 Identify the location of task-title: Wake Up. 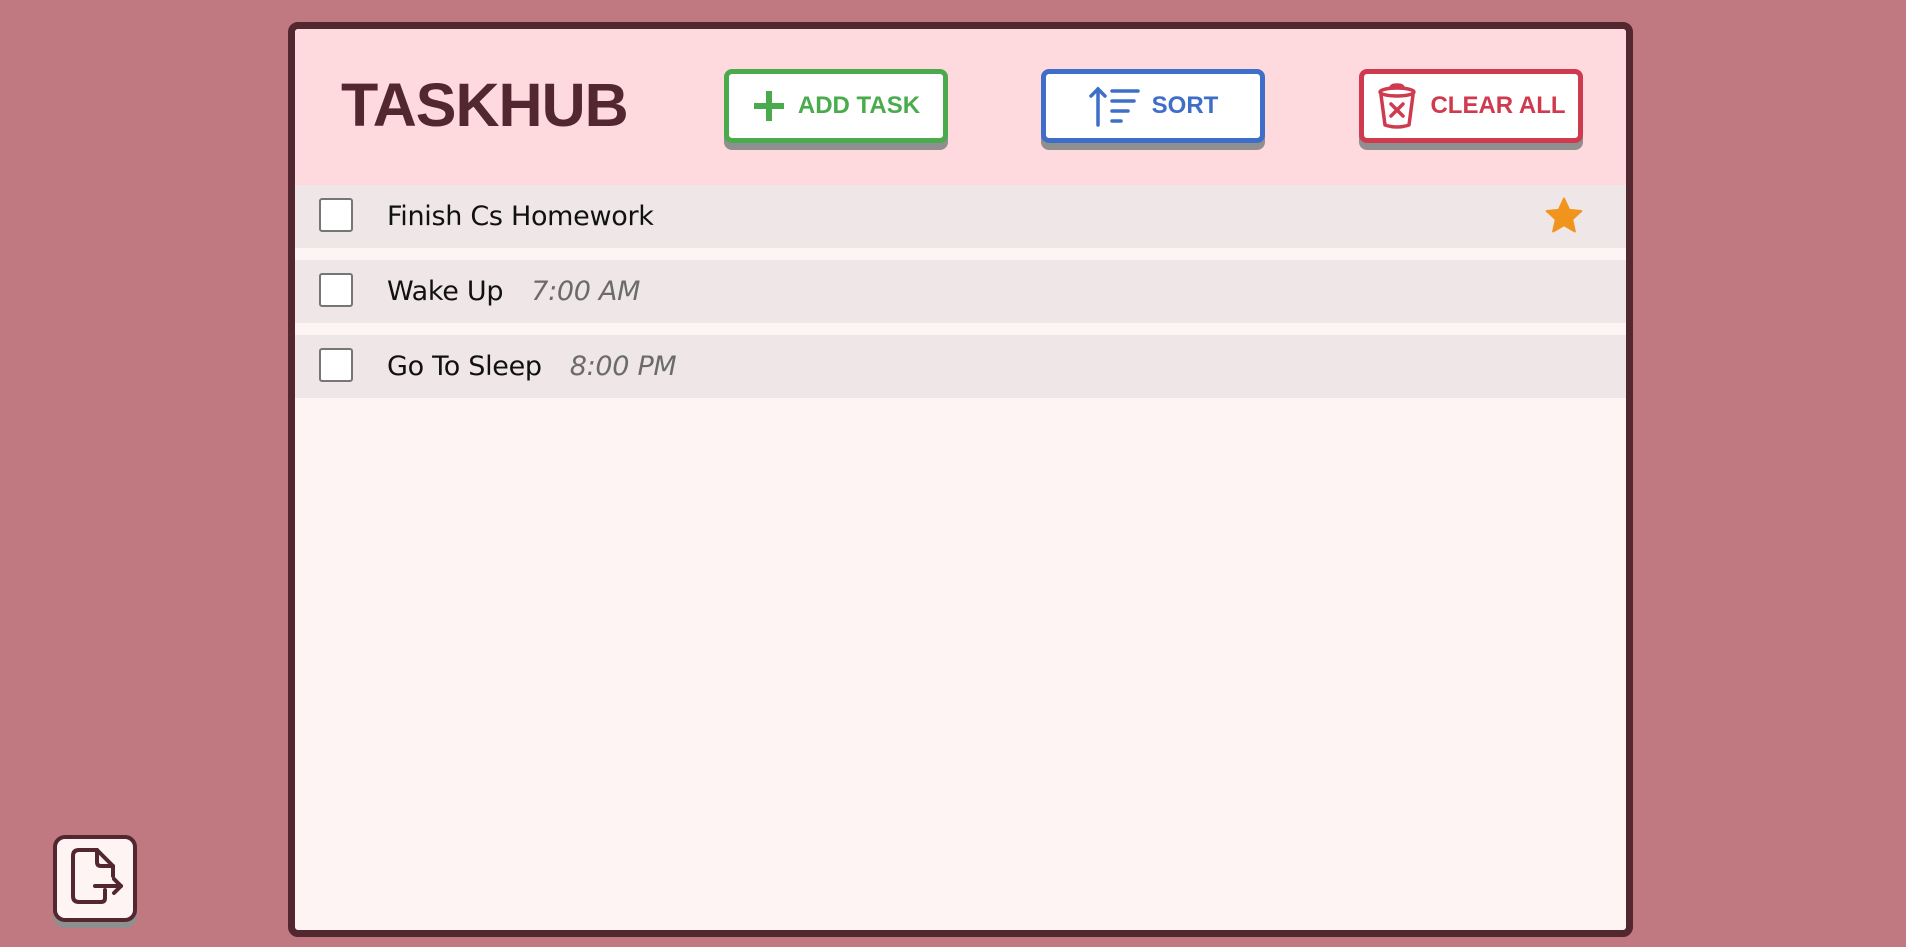
(445, 291).